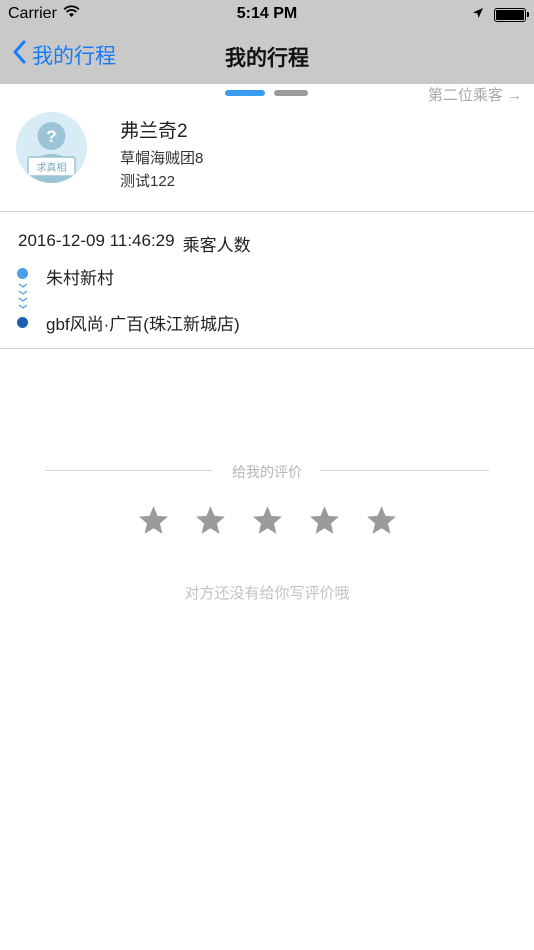 This screenshot has height=950, width=534. What do you see at coordinates (404, 470) in the screenshot?
I see `divider-right` at bounding box center [404, 470].